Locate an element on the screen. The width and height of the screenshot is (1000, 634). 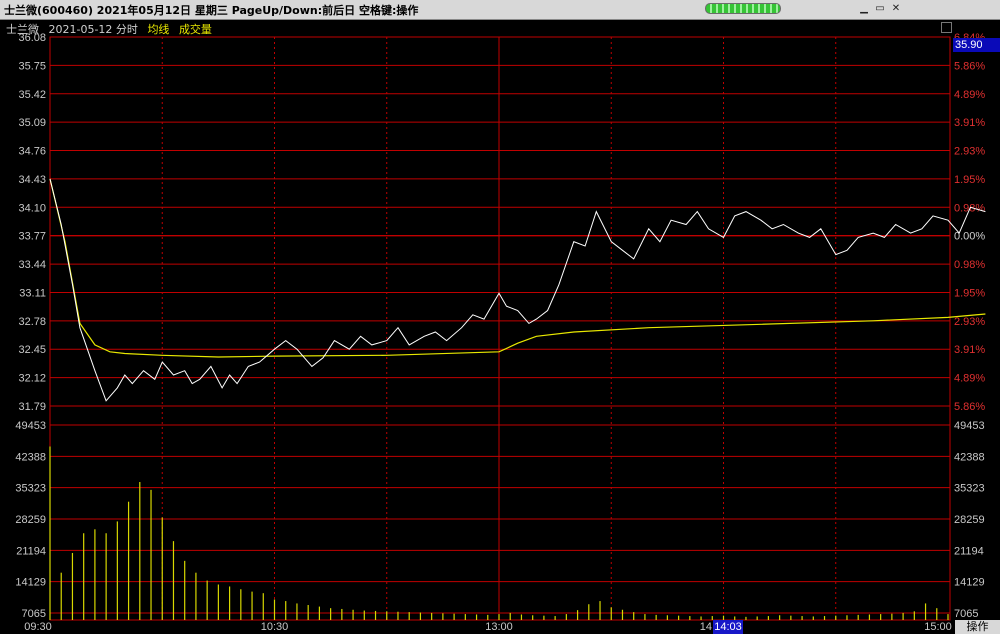
volume-tick-label: 42388 is located at coordinates (30, 457).